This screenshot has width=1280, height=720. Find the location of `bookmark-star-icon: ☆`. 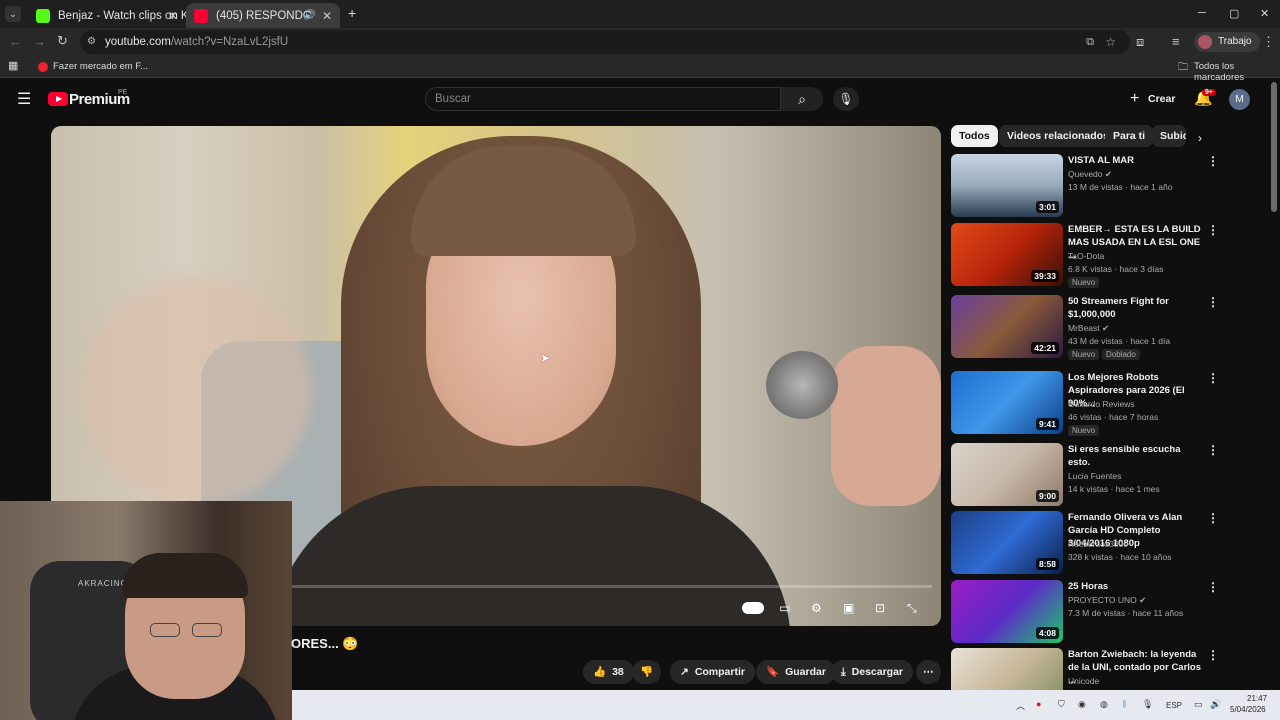

bookmark-star-icon: ☆ is located at coordinates (1110, 42).